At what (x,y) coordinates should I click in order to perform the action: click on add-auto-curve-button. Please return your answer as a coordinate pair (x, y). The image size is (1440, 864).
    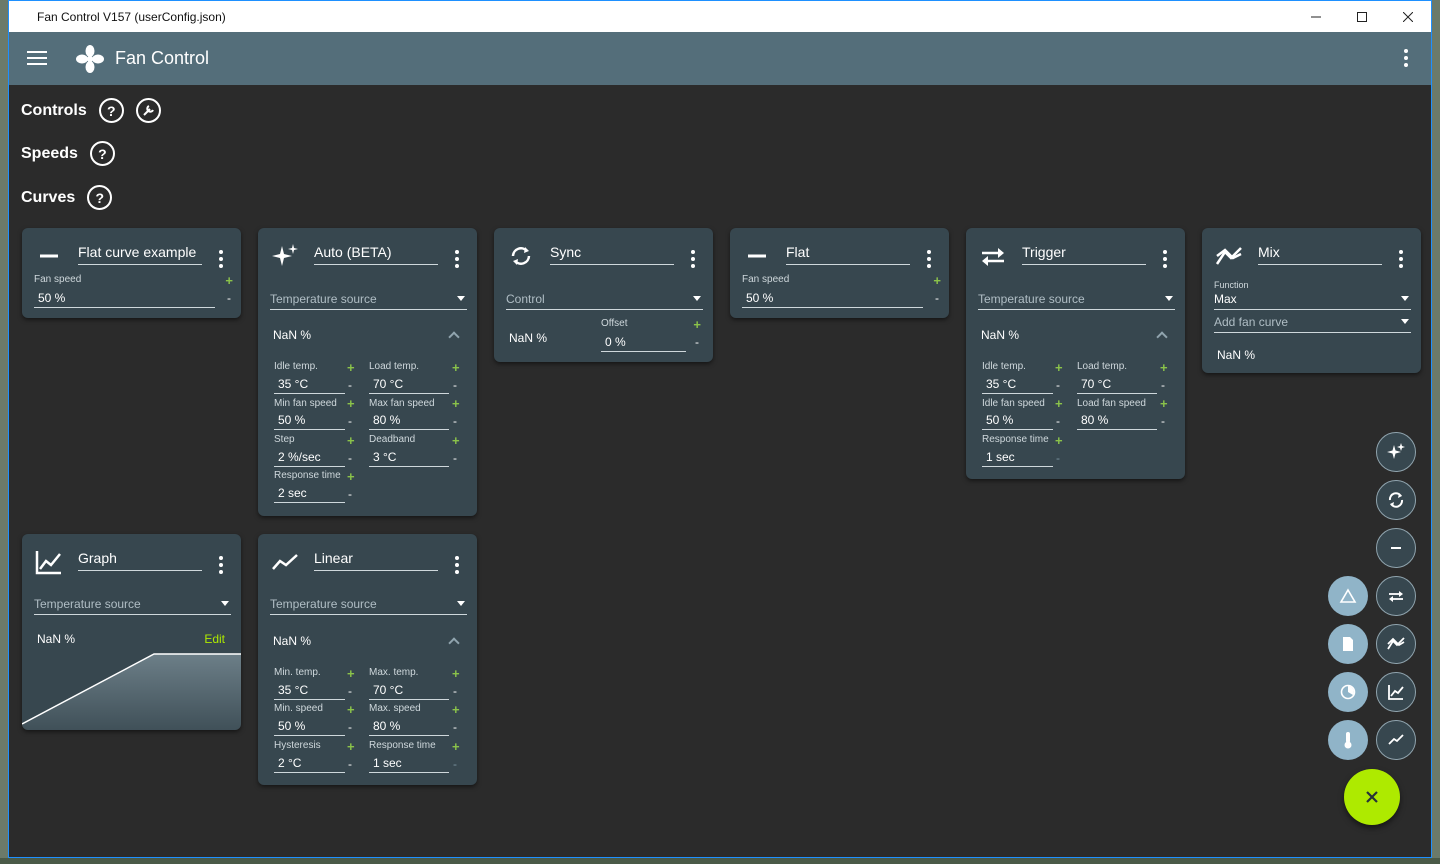
    Looking at the image, I should click on (1396, 452).